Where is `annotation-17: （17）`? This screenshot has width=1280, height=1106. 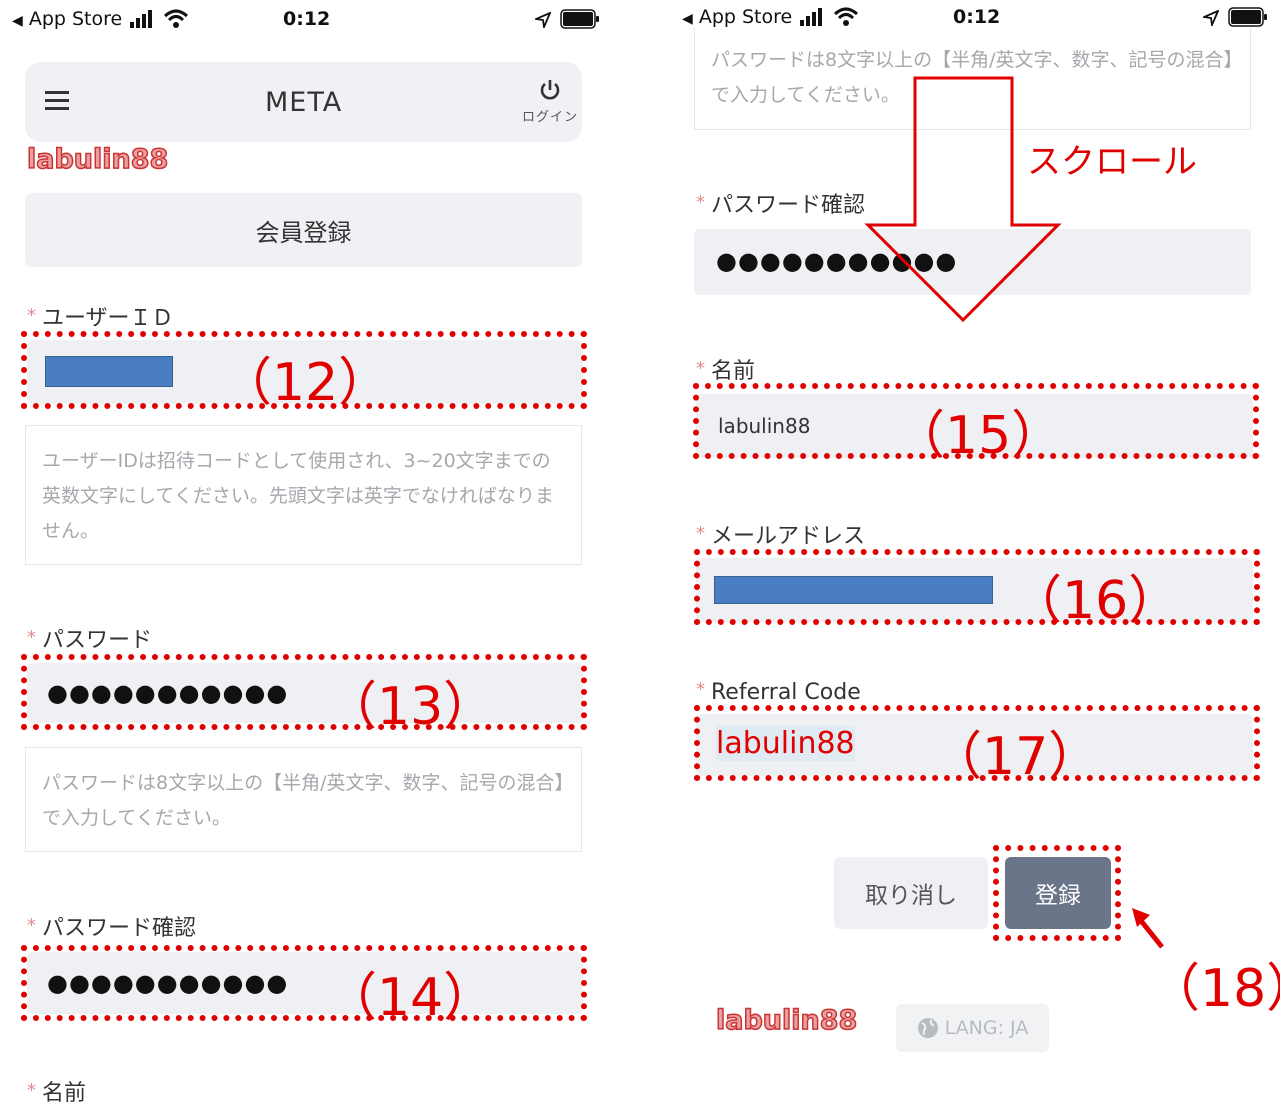
annotation-17: （17） is located at coordinates (1015, 757).